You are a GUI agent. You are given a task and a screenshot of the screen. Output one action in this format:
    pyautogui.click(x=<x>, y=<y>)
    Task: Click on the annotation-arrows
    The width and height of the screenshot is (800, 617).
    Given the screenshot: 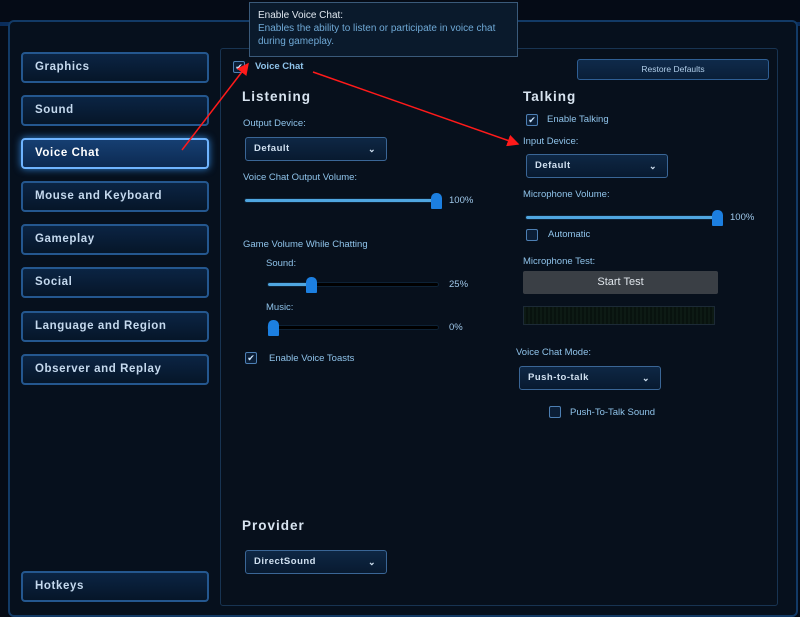 What is the action you would take?
    pyautogui.click(x=350, y=106)
    